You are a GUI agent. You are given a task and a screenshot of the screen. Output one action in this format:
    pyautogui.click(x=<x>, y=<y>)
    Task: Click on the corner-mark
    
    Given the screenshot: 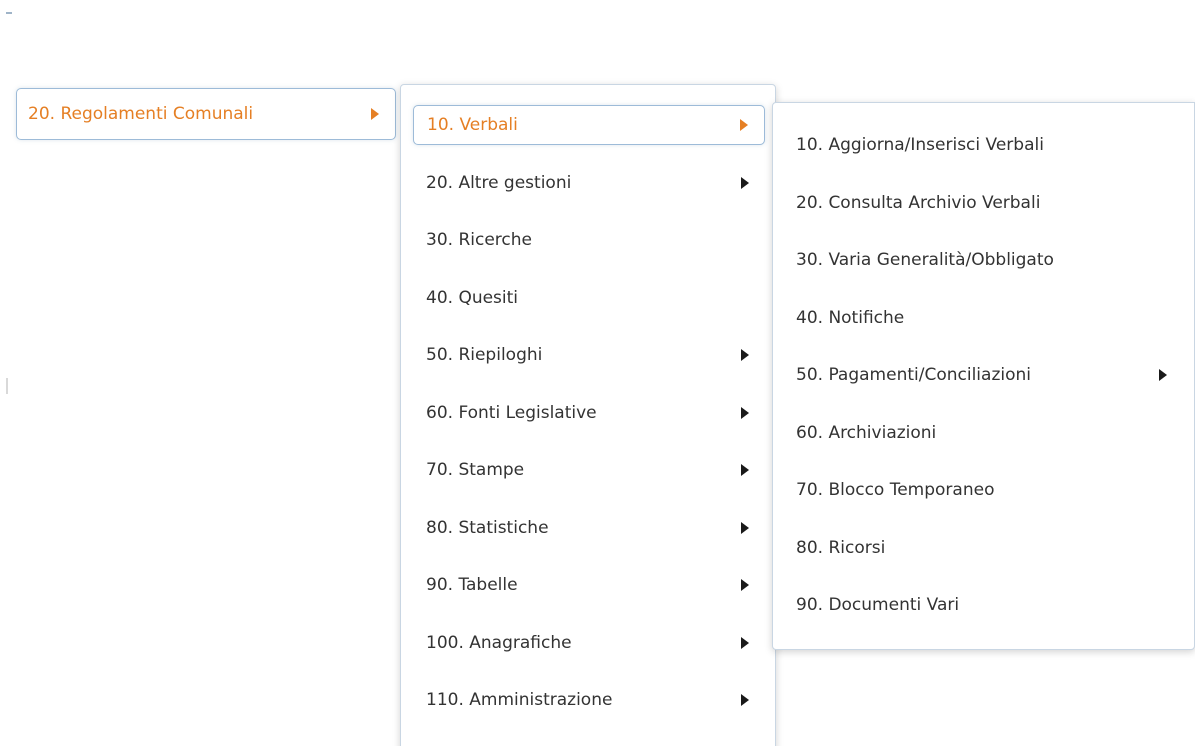 What is the action you would take?
    pyautogui.click(x=9, y=13)
    